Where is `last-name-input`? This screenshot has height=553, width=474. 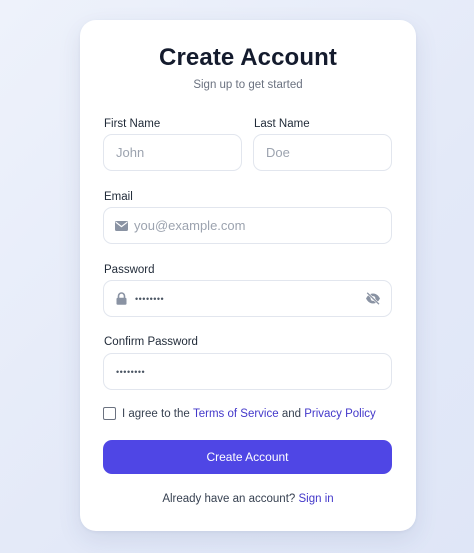 last-name-input is located at coordinates (322, 152).